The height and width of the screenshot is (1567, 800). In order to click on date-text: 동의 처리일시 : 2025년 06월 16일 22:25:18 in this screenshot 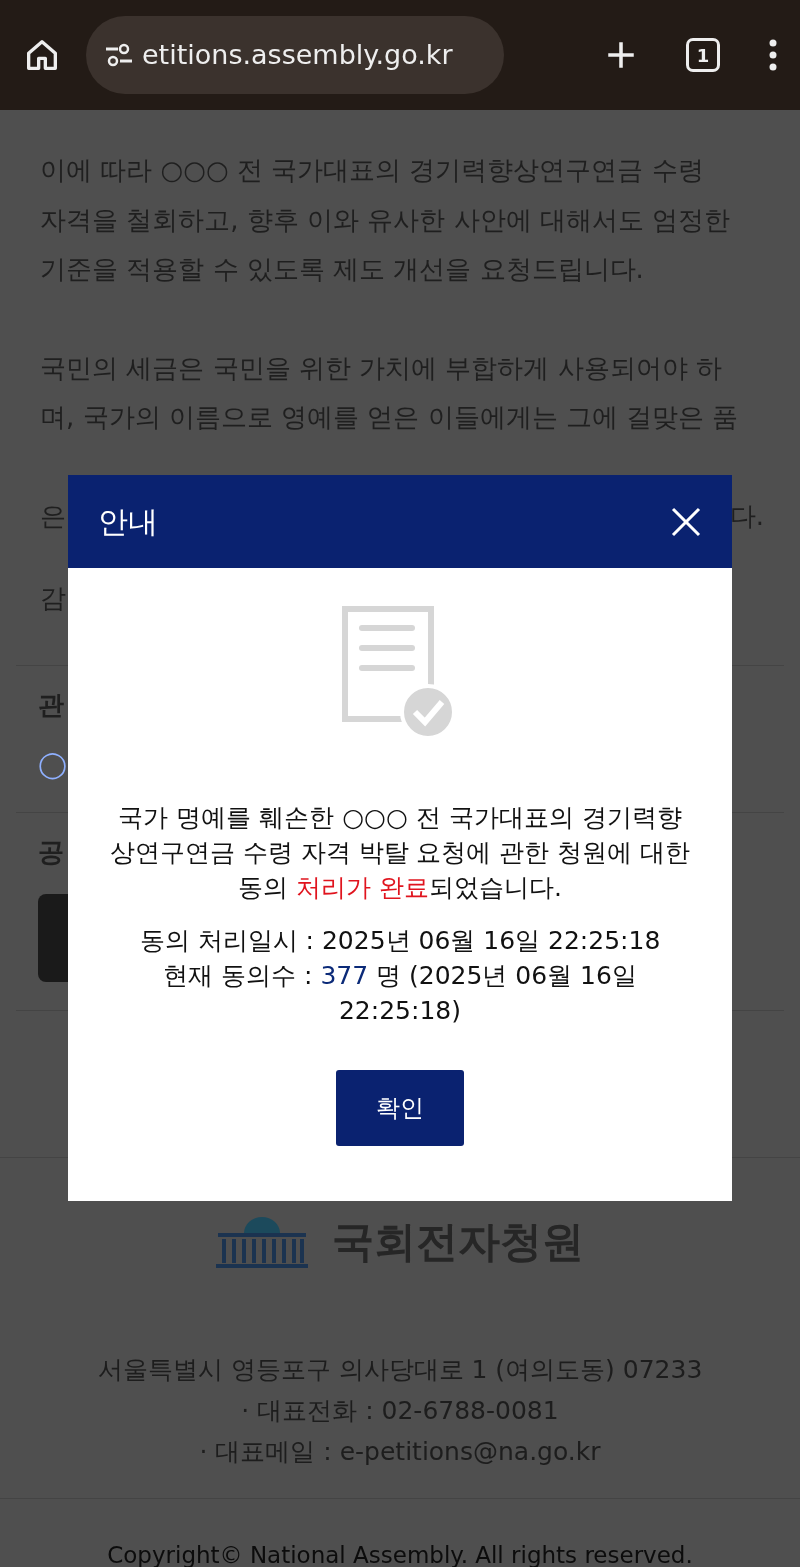, I will do `click(400, 941)`.